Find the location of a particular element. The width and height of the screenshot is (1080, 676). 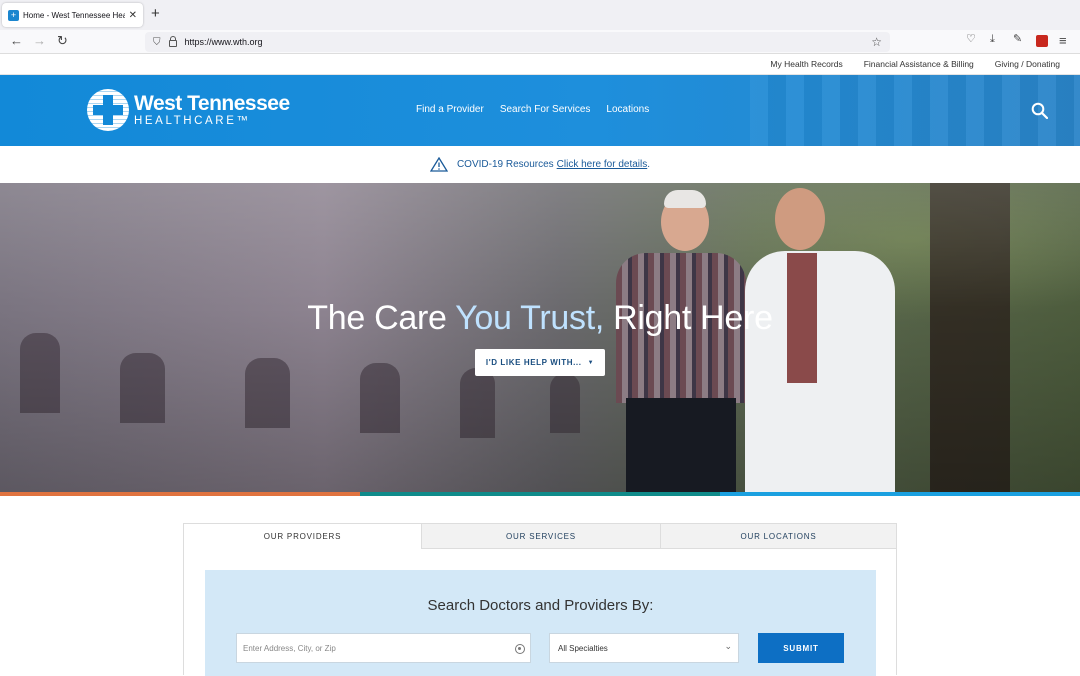

browser-navbar: ← → ↻ ⛉ https://www.wth.org ☆ ♡ ⤓ ✎ ≡ is located at coordinates (540, 42).